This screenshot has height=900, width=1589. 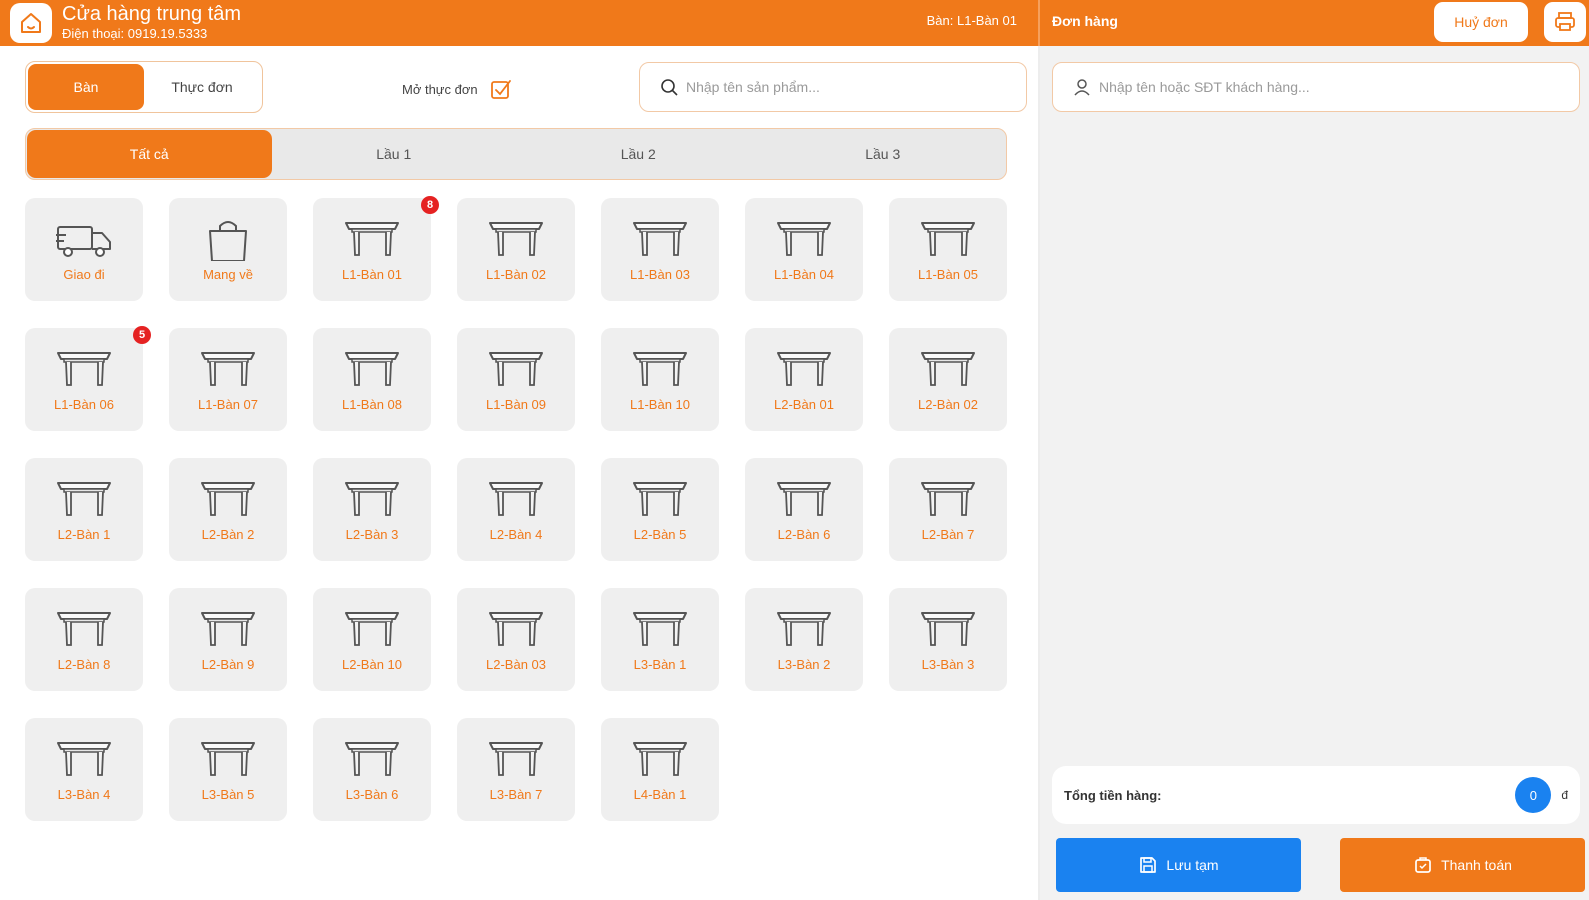 I want to click on table-tile: L1-Bàn 01 8, so click(x=376, y=248).